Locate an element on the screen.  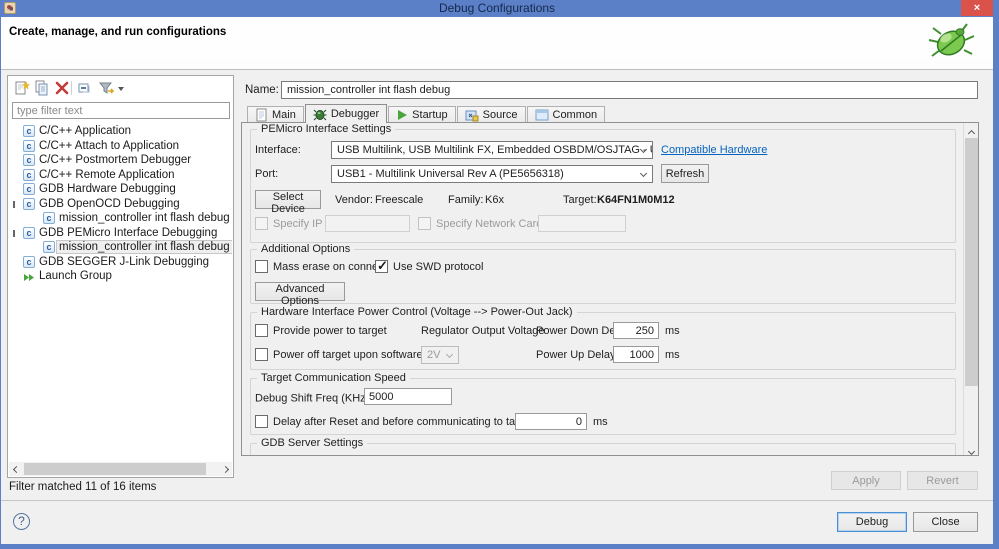
filter-menu-chevron-icon is located at coordinates (121, 89).